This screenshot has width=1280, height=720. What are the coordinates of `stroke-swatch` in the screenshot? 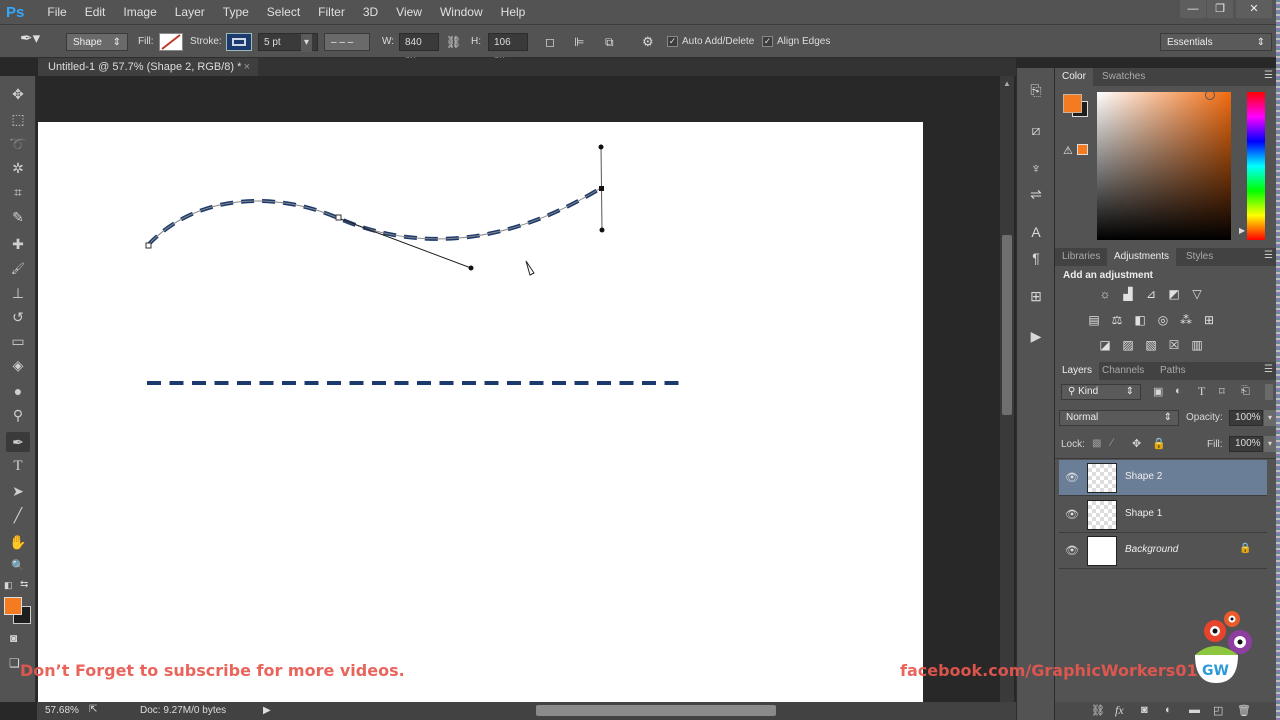 It's located at (239, 42).